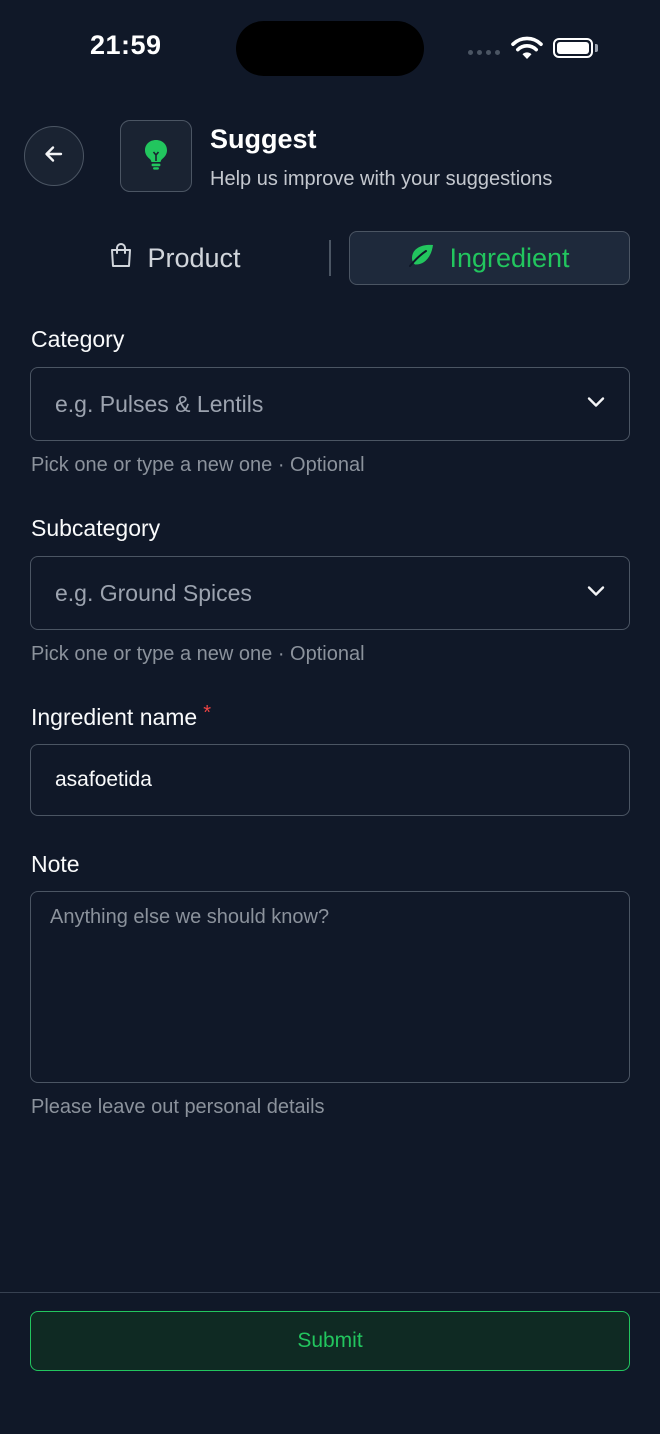 The width and height of the screenshot is (660, 1434). I want to click on ingredient-name-label: Ingredient name *, so click(121, 716).